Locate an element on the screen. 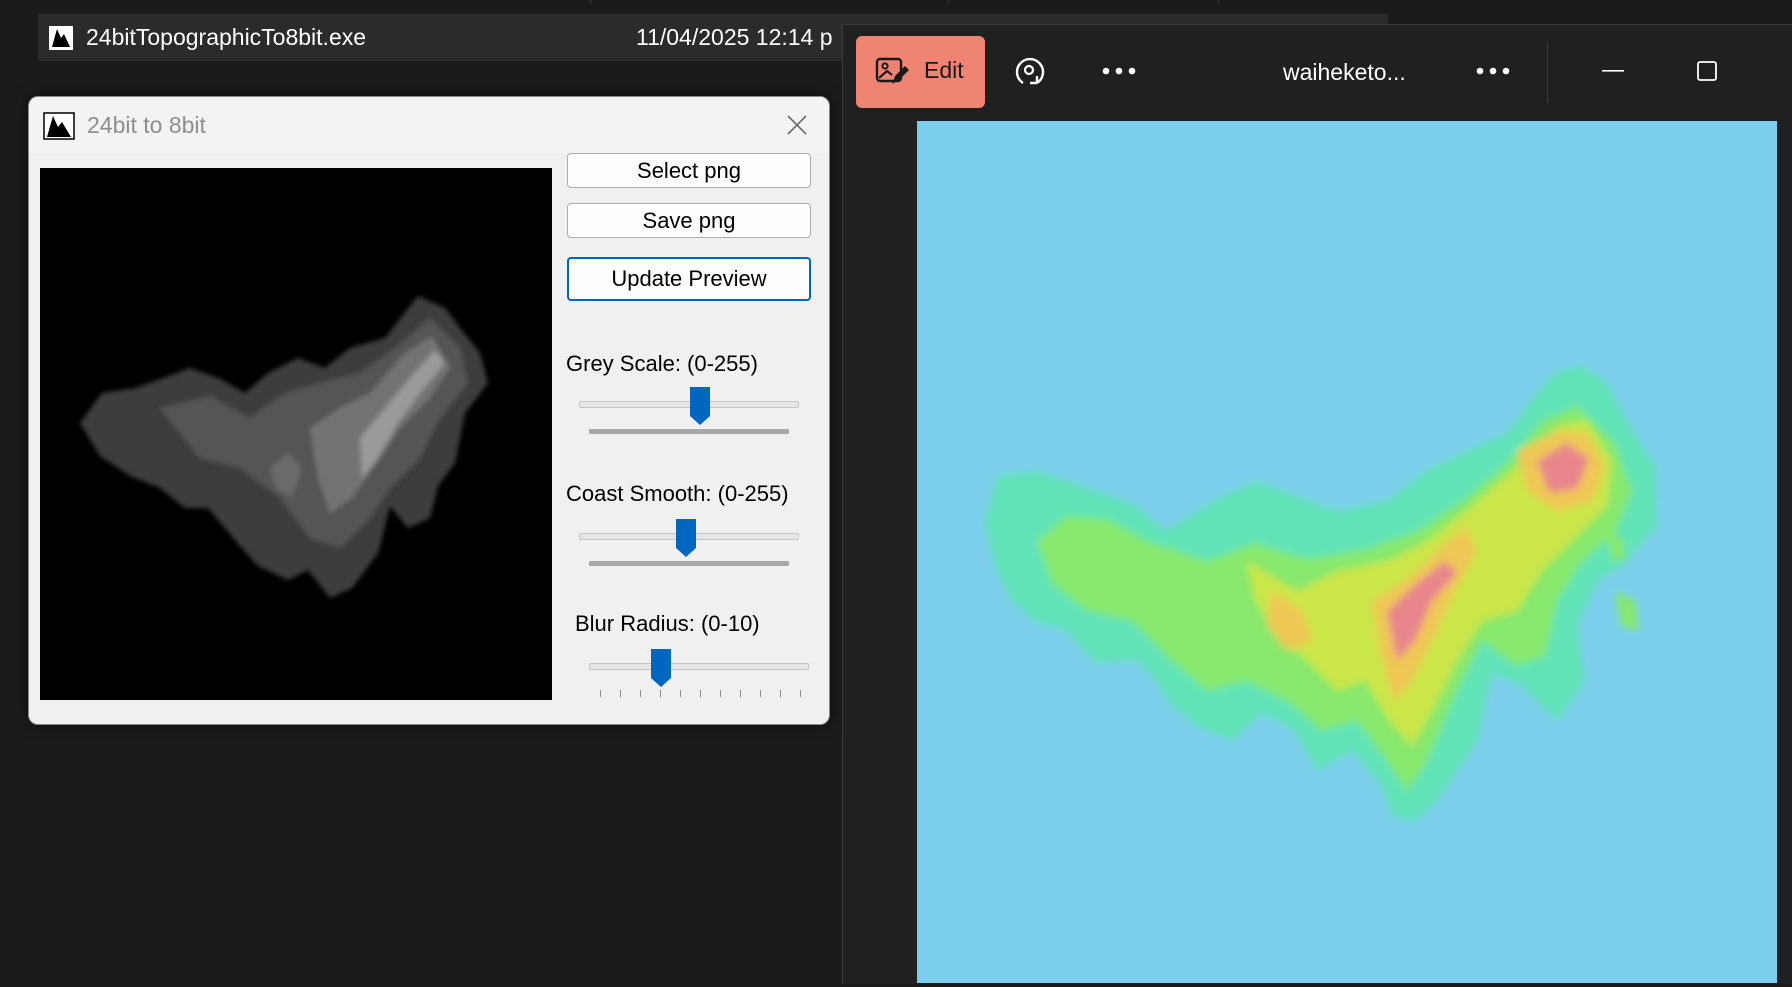 This screenshot has width=1792, height=987. coast-smooth-slider-bar is located at coordinates (689, 563).